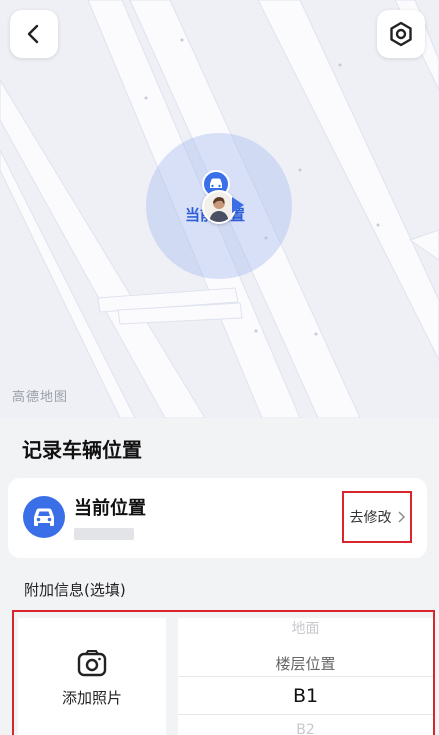  I want to click on modify-label: 去修改, so click(370, 518).